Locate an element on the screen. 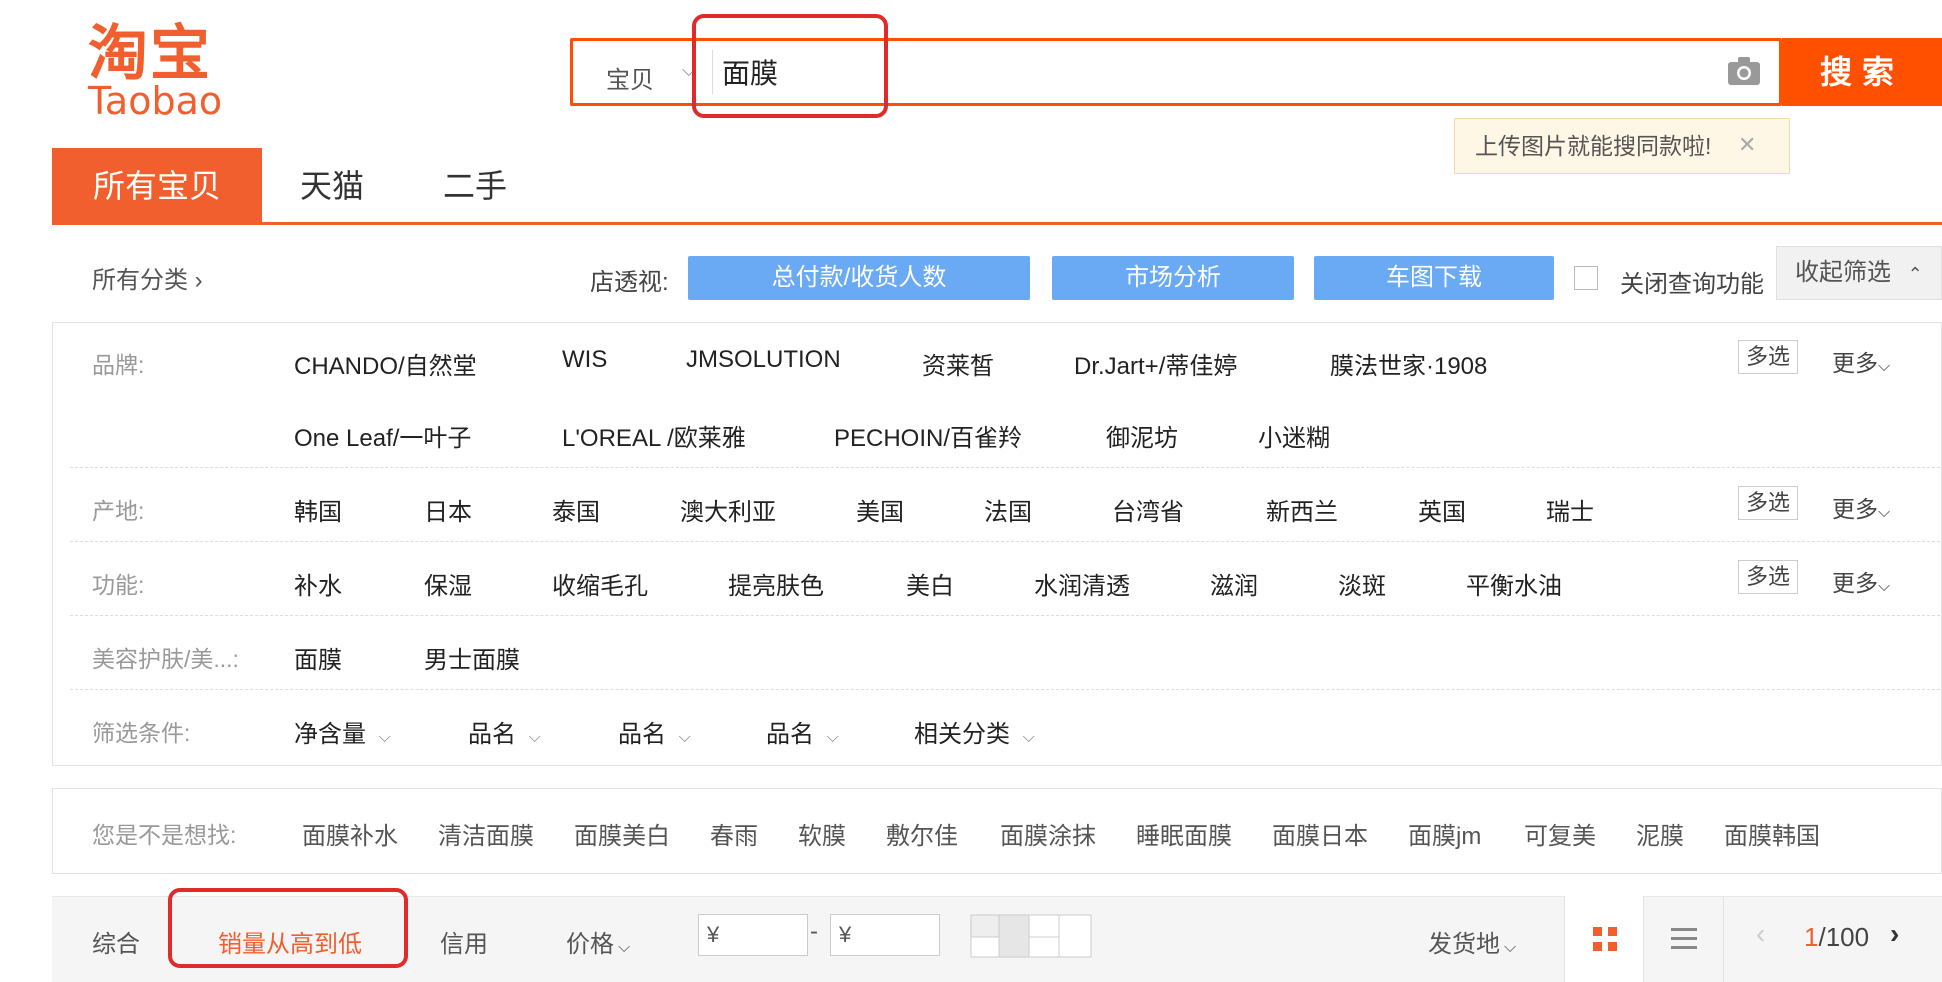  brand-more-button: 更多⌵ is located at coordinates (1861, 361).